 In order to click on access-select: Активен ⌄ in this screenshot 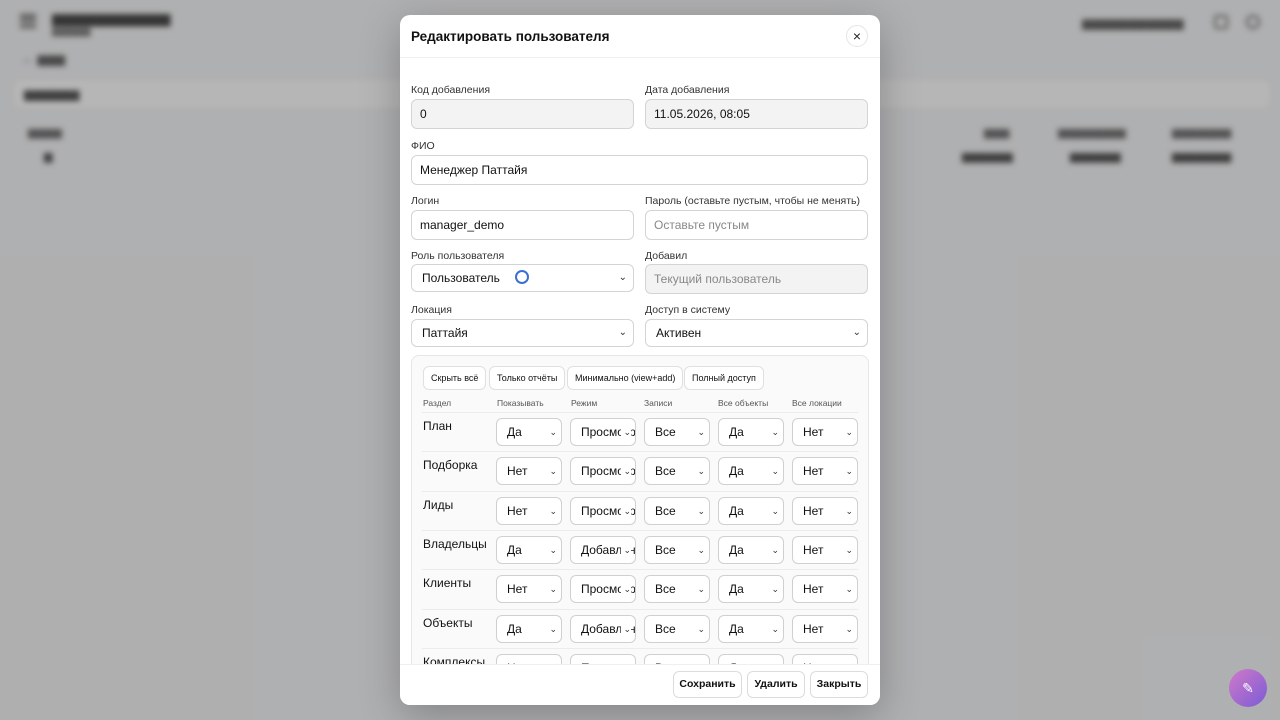, I will do `click(756, 333)`.